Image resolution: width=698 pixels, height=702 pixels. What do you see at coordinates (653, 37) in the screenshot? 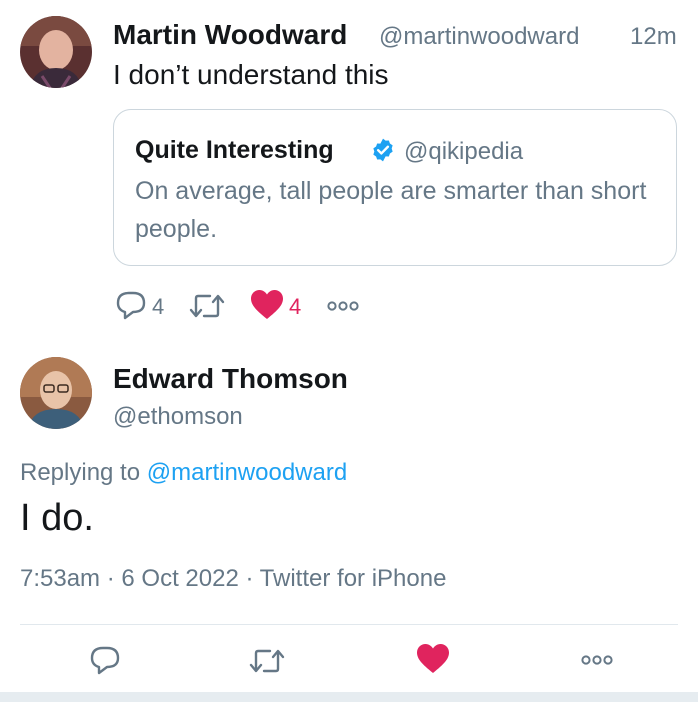
I see `tweet-timestamp: 12m` at bounding box center [653, 37].